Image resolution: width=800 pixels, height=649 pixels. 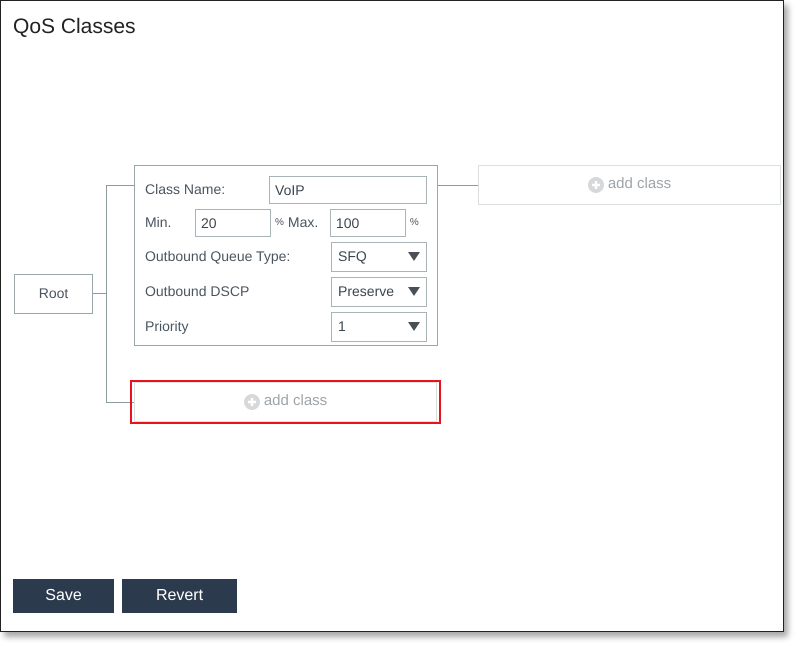 What do you see at coordinates (379, 291) in the screenshot?
I see `dropdown: Preserve` at bounding box center [379, 291].